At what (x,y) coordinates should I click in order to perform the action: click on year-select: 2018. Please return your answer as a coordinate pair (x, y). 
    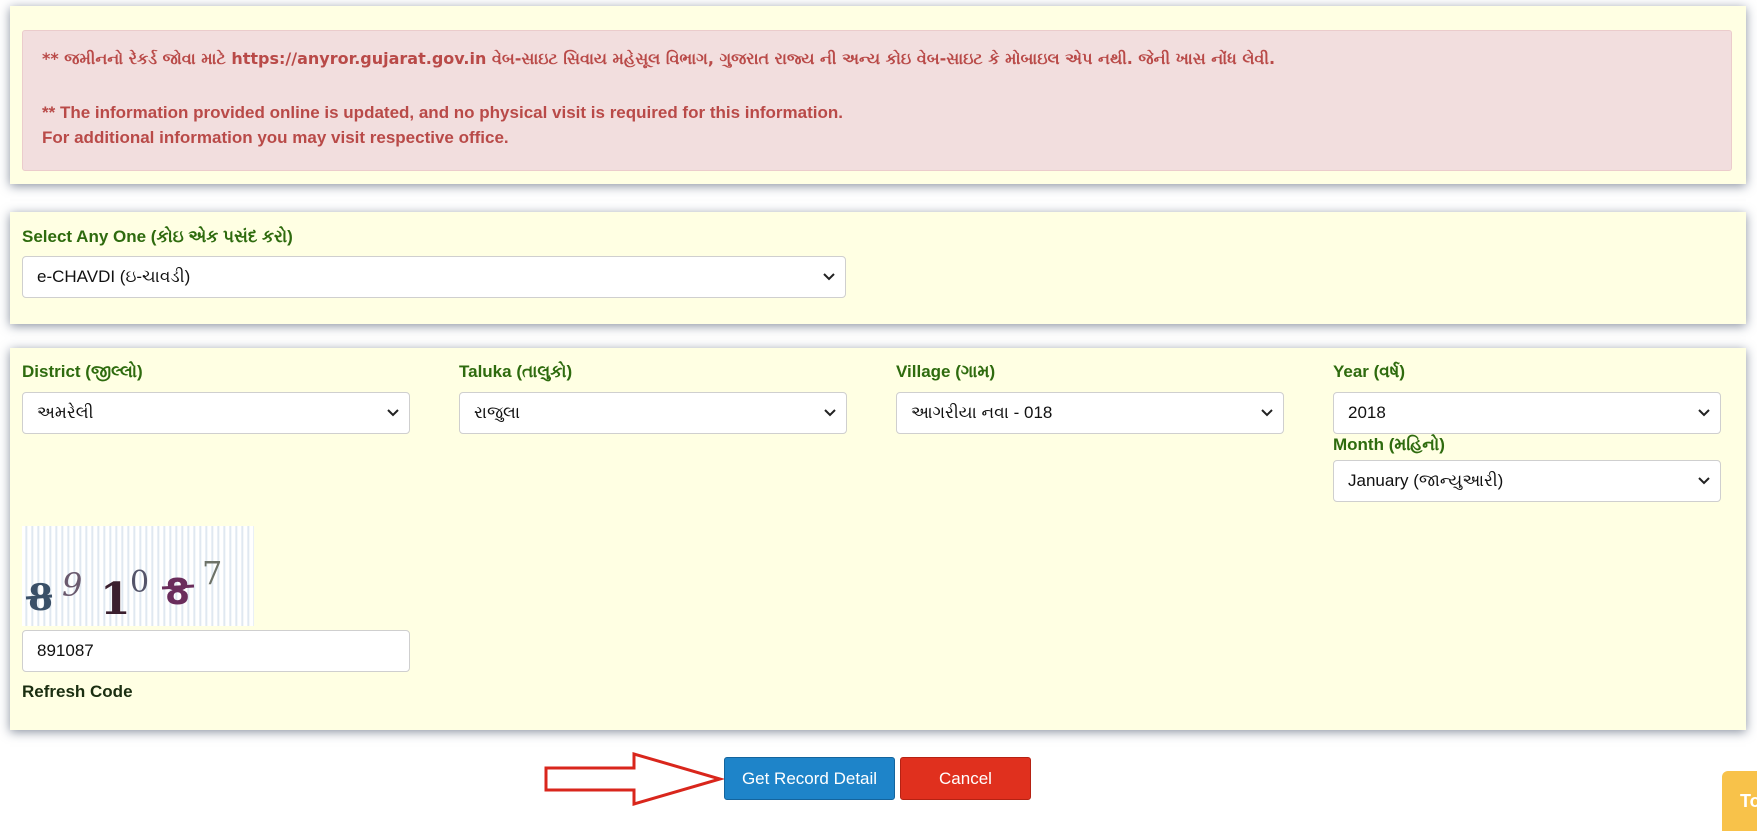
    Looking at the image, I should click on (1527, 413).